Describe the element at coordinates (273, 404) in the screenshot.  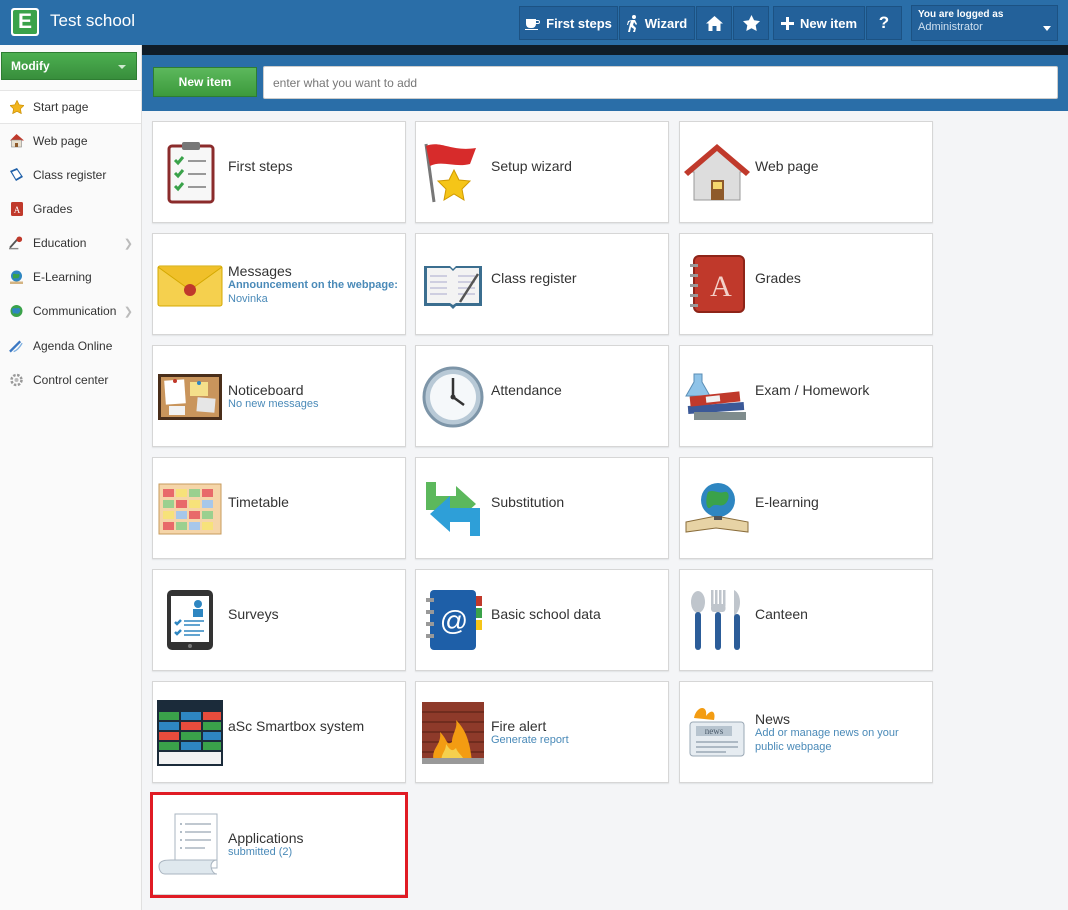
I see `tile-subtitle: No new messages` at that location.